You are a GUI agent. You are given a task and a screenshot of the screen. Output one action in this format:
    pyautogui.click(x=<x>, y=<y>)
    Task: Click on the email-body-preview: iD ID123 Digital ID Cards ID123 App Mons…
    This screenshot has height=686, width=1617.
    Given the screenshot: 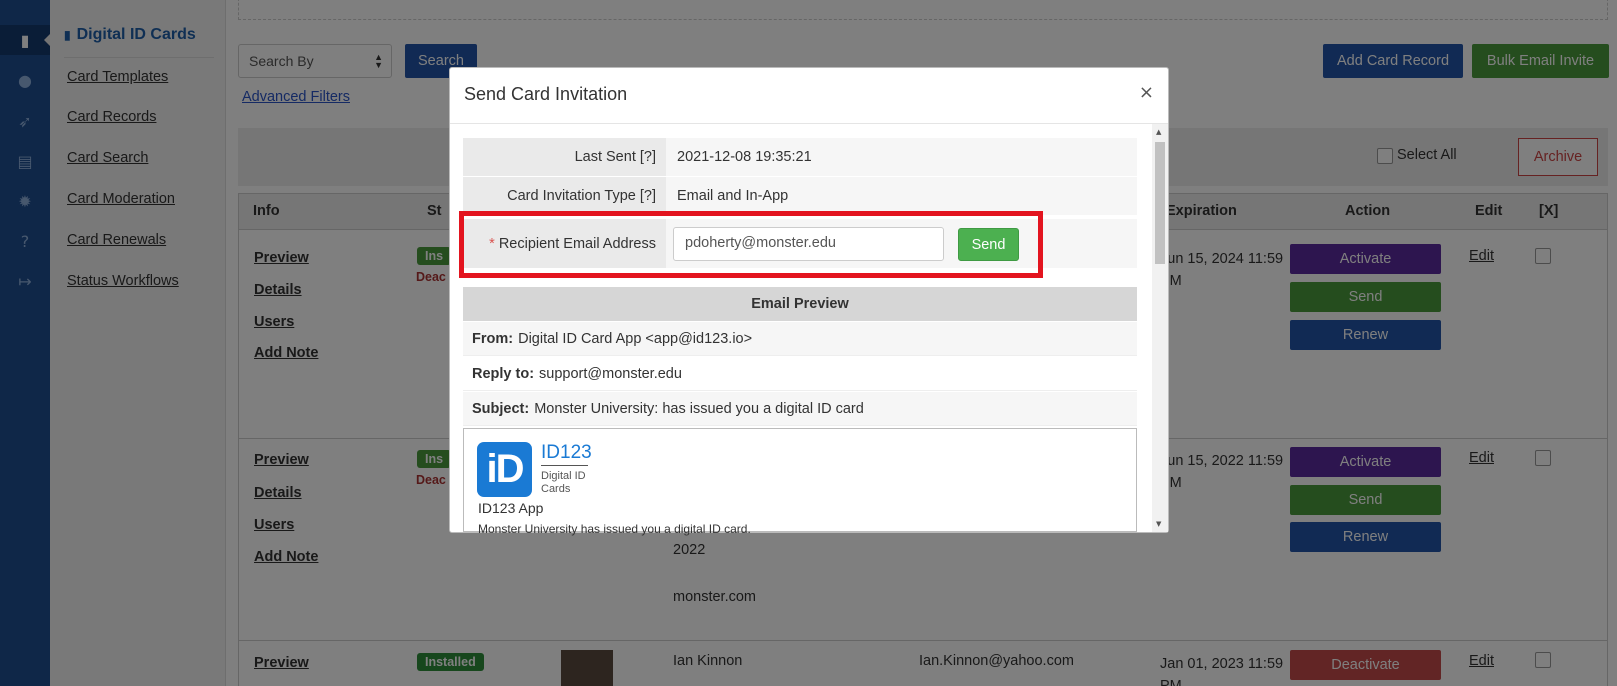 What is the action you would take?
    pyautogui.click(x=800, y=482)
    